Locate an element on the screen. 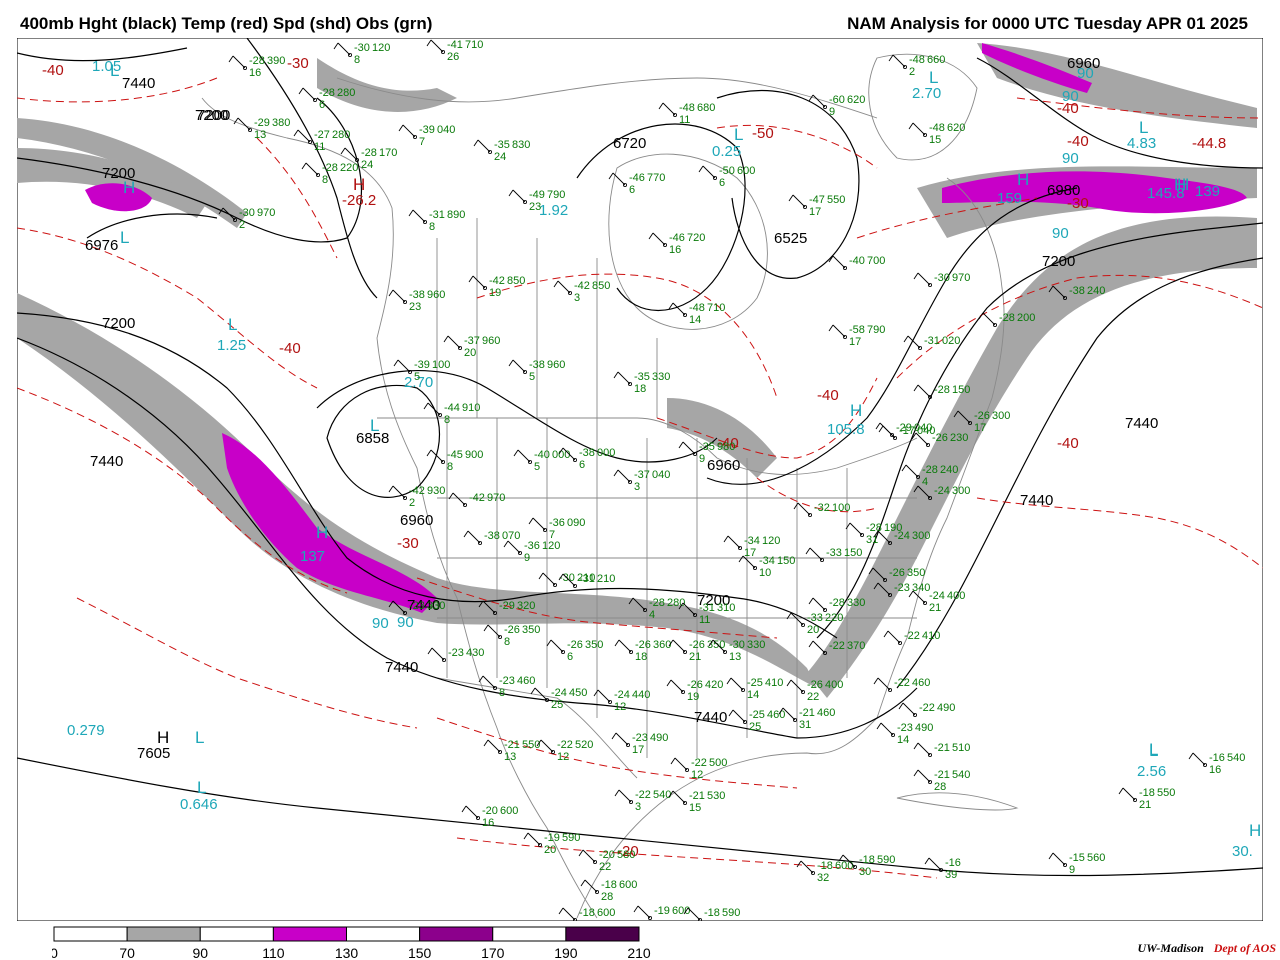 The height and width of the screenshot is (960, 1280). colorbar-tick-label: 70 is located at coordinates (127, 952).